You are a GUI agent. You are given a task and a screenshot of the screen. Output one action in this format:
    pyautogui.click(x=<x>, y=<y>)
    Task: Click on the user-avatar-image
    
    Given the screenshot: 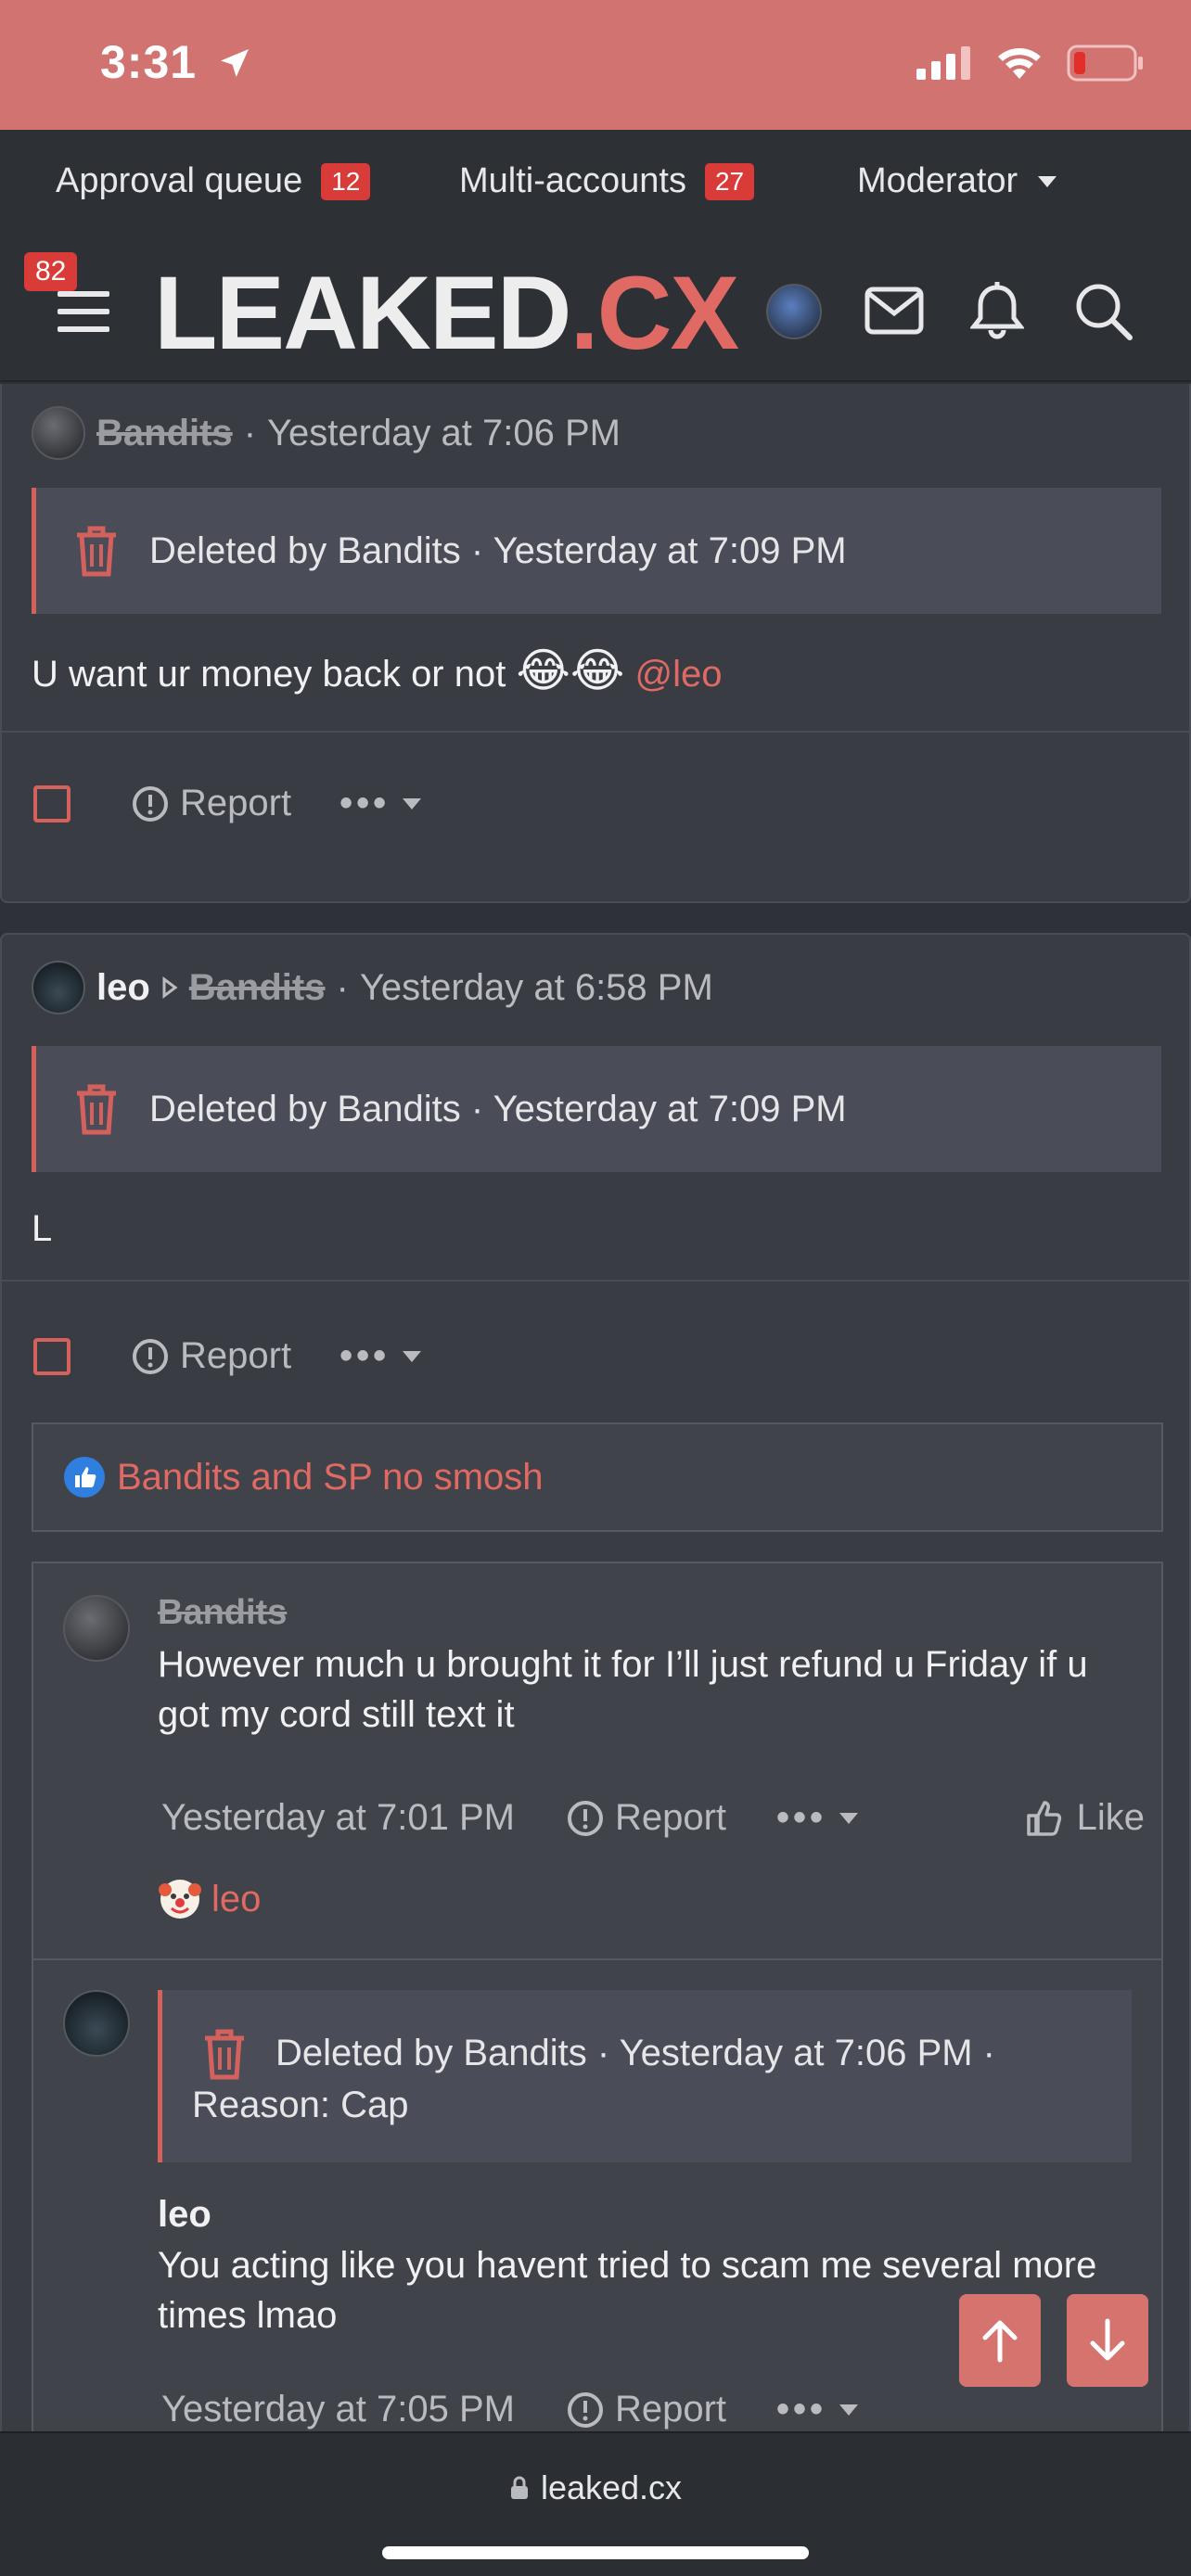 What is the action you would take?
    pyautogui.click(x=794, y=311)
    